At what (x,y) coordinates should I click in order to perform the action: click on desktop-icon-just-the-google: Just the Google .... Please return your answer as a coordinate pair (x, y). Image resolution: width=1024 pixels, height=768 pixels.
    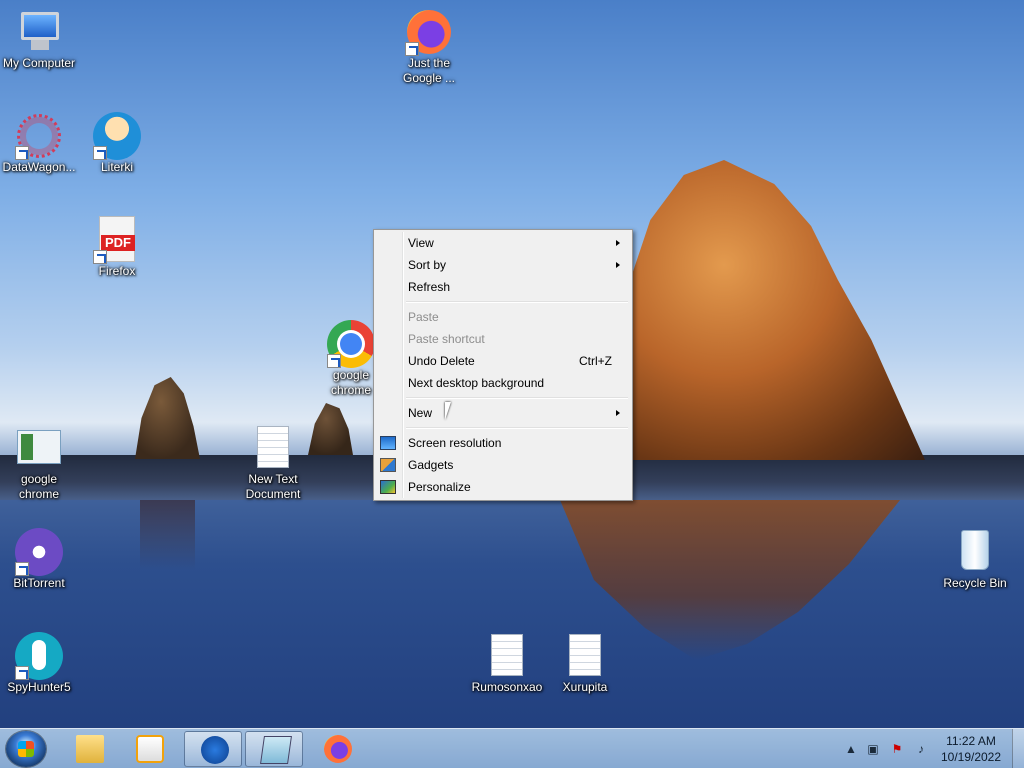
    Looking at the image, I should click on (429, 47).